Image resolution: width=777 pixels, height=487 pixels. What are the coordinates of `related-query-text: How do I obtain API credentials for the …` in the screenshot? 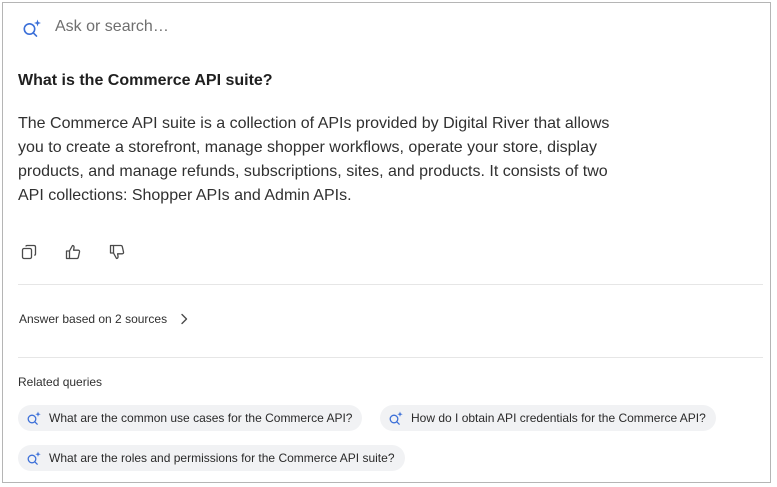 It's located at (558, 418).